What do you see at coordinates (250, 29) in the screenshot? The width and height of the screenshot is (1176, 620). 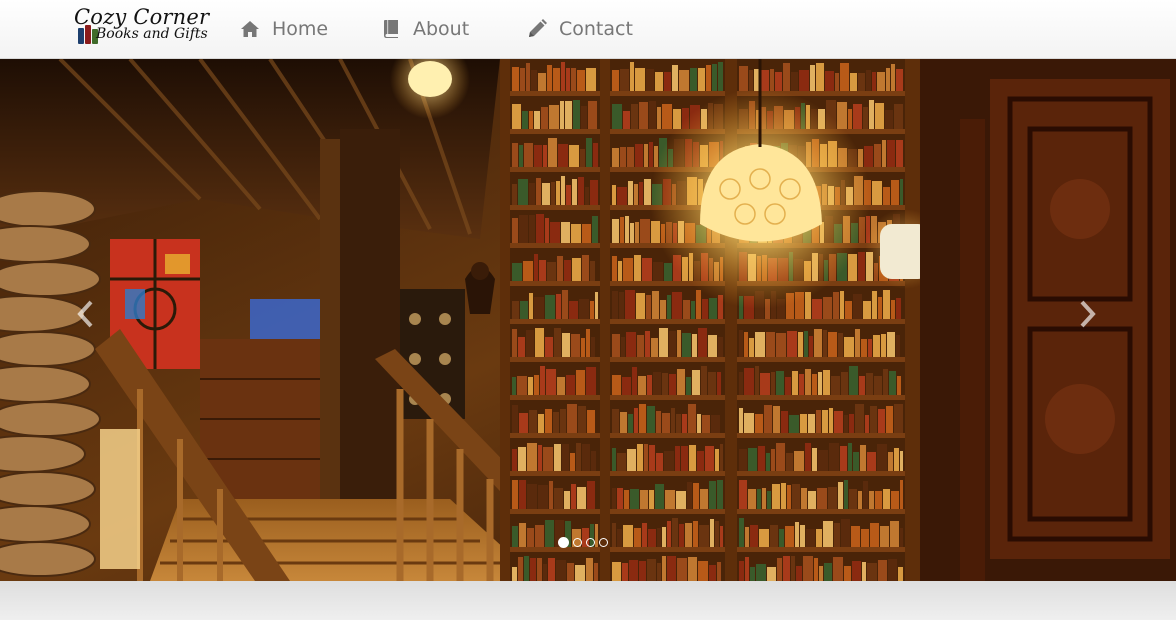 I see `home-icon` at bounding box center [250, 29].